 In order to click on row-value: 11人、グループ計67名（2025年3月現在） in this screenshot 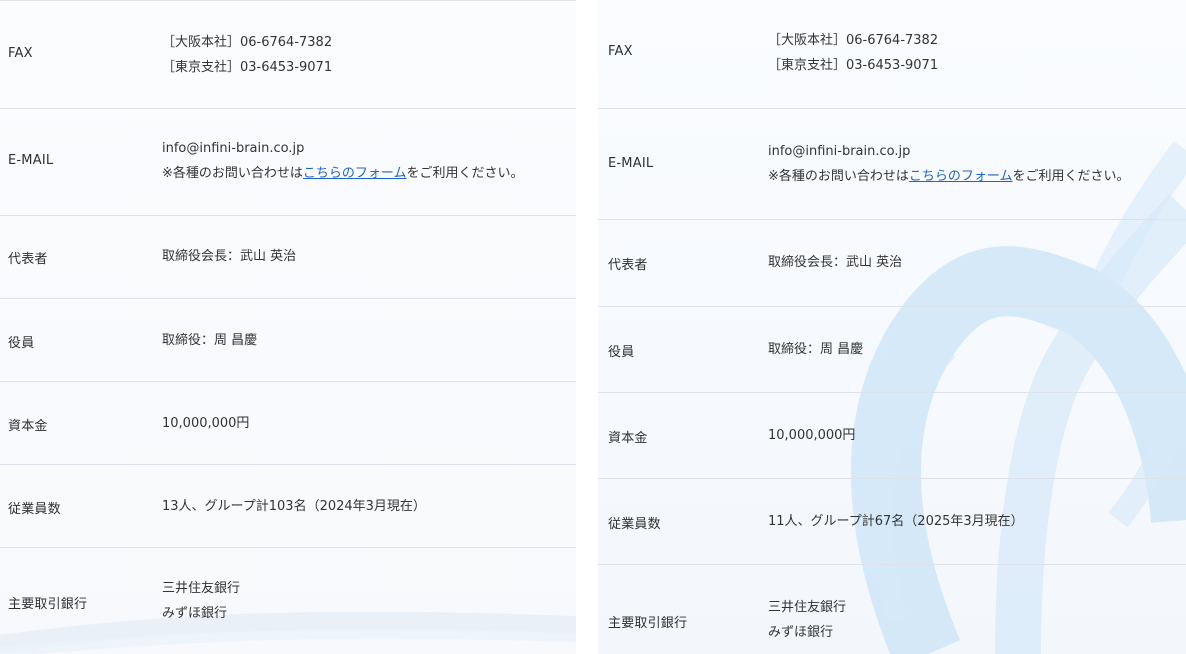, I will do `click(896, 521)`.